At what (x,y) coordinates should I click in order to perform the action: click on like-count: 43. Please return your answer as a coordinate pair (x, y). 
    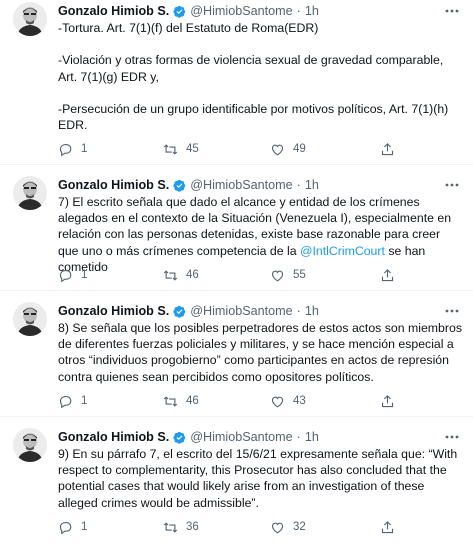
    Looking at the image, I should click on (299, 401).